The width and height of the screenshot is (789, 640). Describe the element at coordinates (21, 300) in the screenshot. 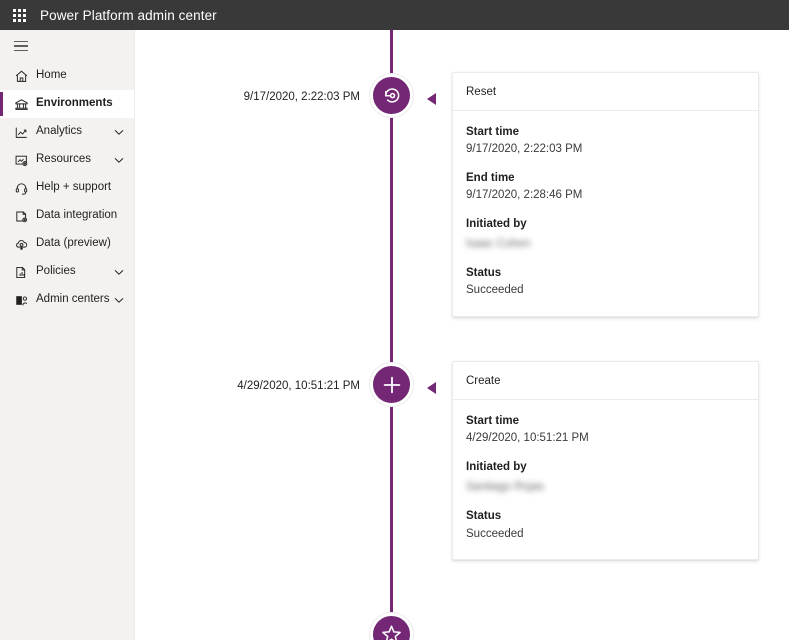

I see `admin-centers-icon` at that location.